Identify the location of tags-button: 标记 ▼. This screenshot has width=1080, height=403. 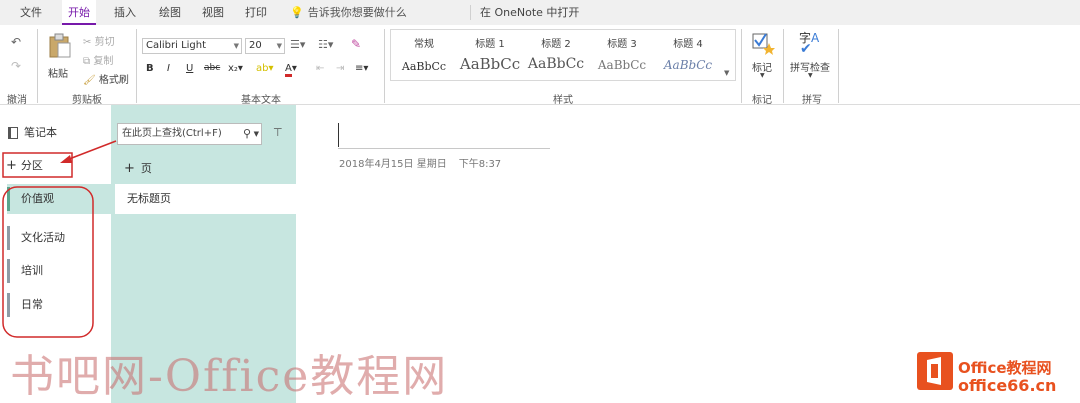
(763, 58).